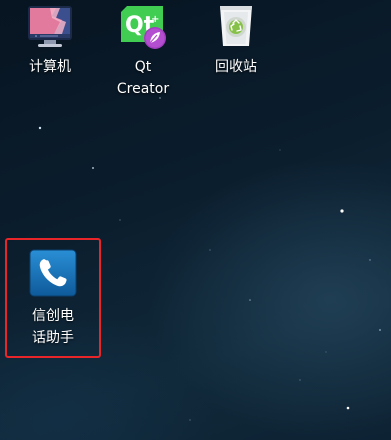  What do you see at coordinates (143, 78) in the screenshot?
I see `desktop-icon-label: Qt Creator` at bounding box center [143, 78].